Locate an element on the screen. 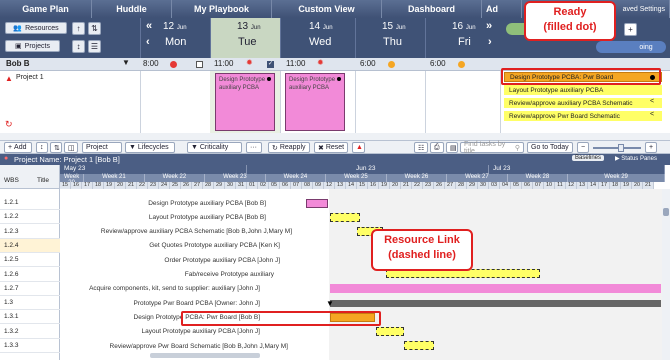 The height and width of the screenshot is (360, 670). filter-icon: ◫ is located at coordinates (71, 147).